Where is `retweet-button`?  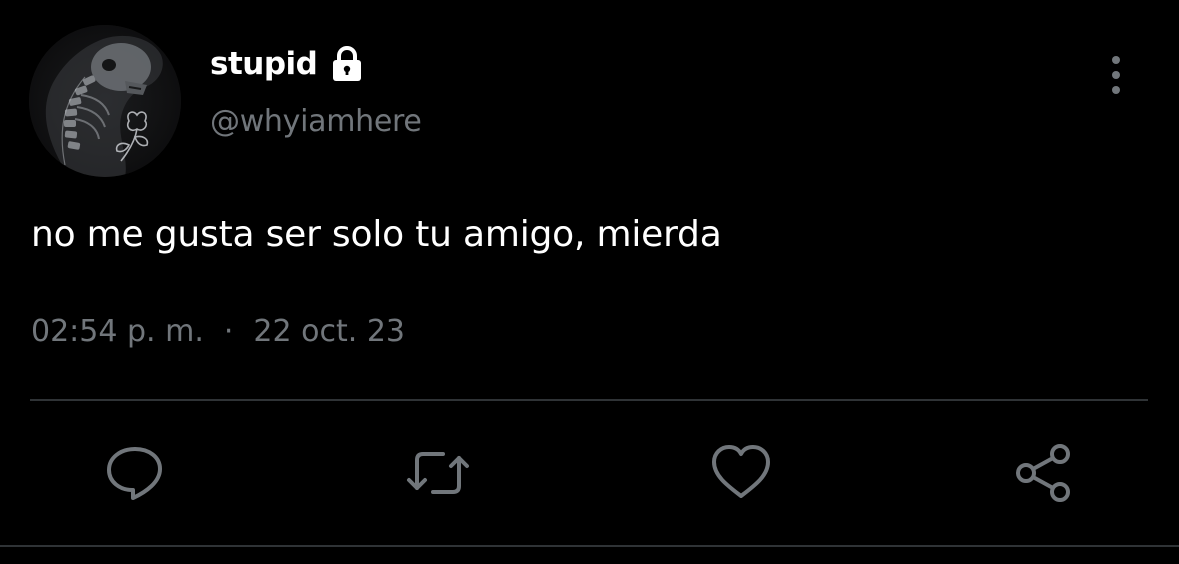 retweet-button is located at coordinates (438, 473).